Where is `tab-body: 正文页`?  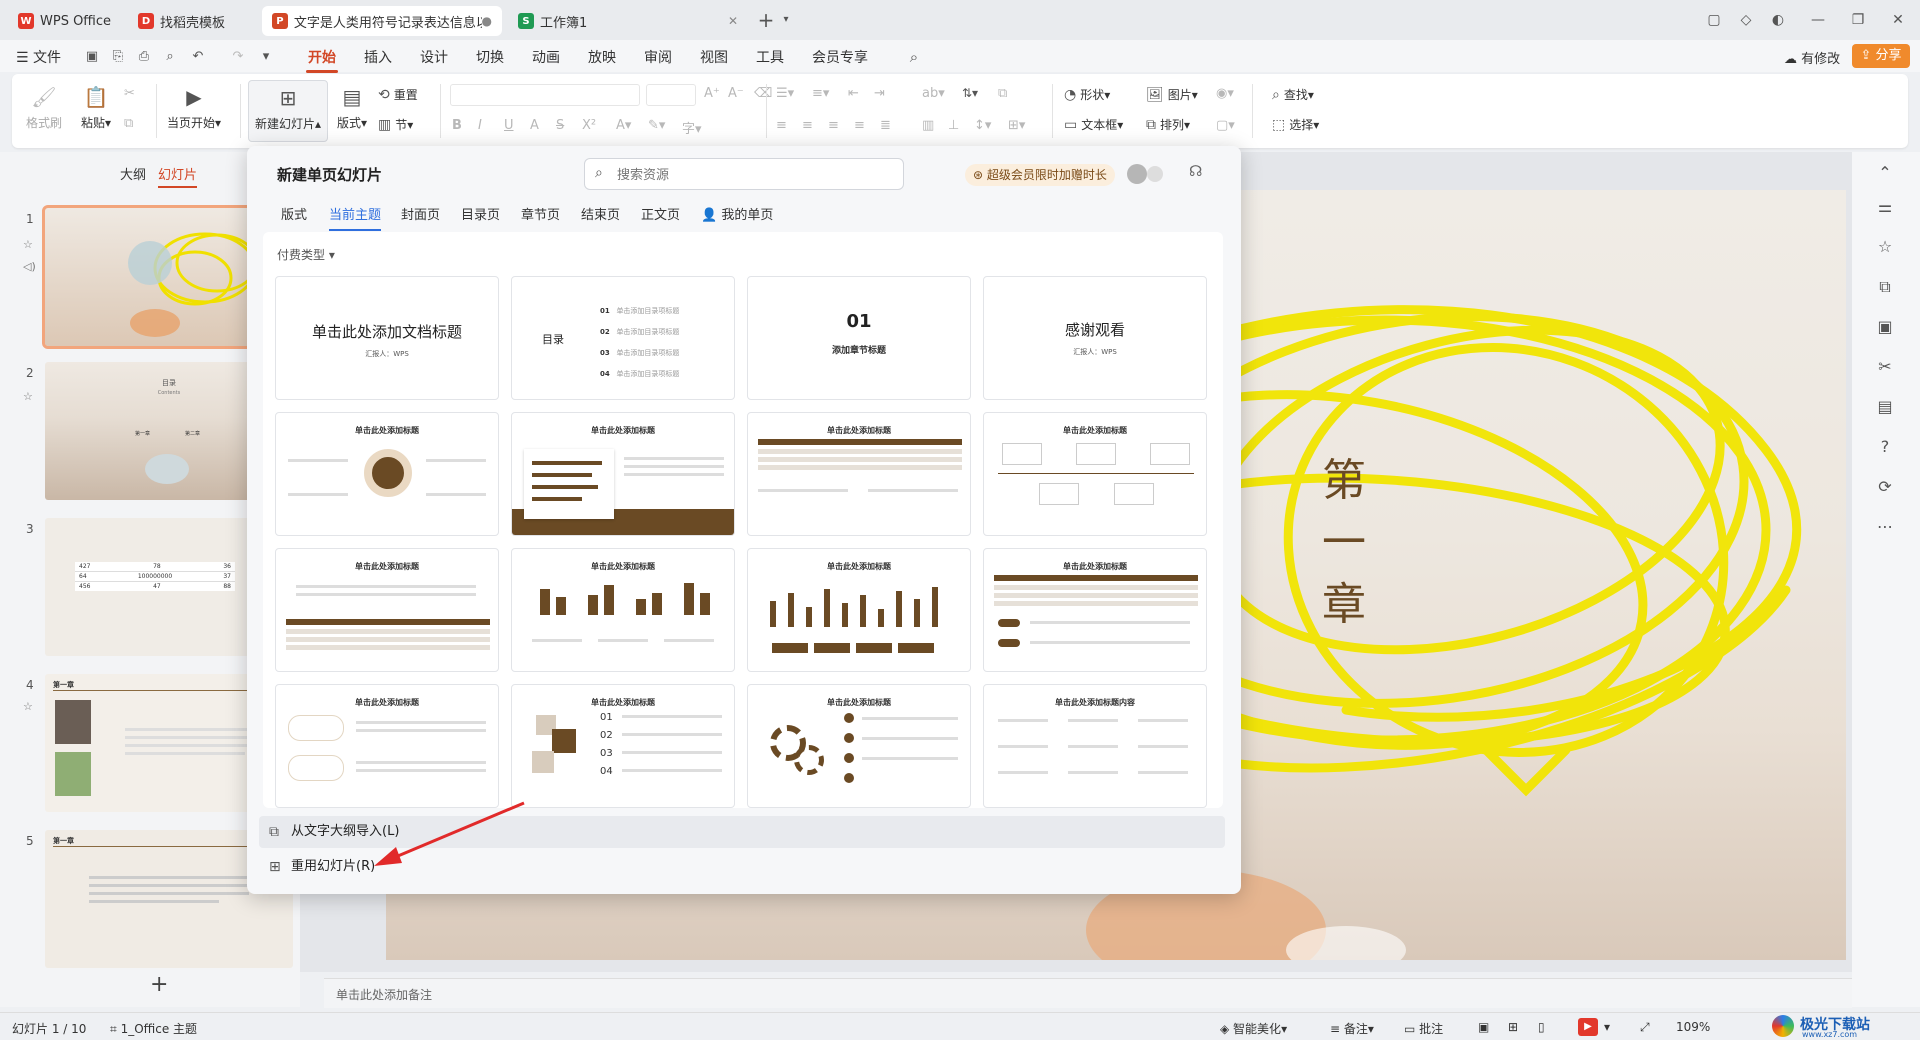
tab-body: 正文页 is located at coordinates (660, 213).